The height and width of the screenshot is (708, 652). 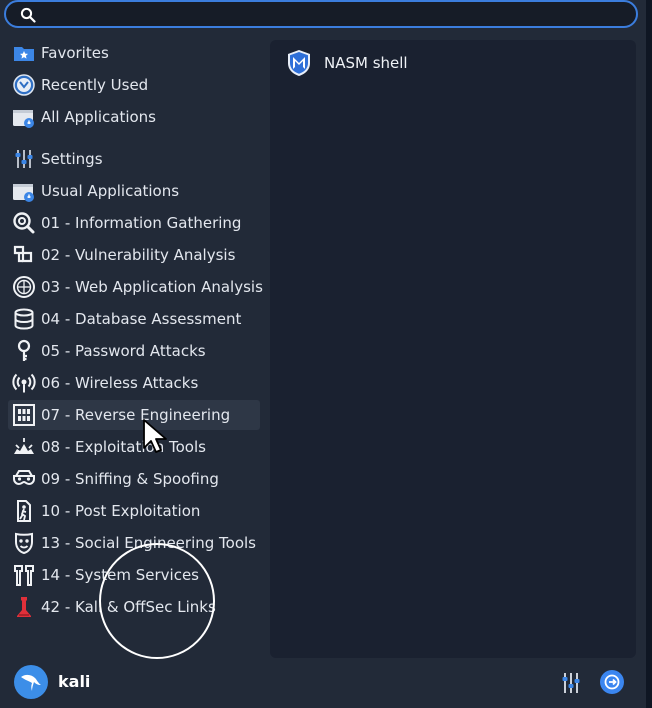 I want to click on exit-arrow-icon, so click(x=612, y=682).